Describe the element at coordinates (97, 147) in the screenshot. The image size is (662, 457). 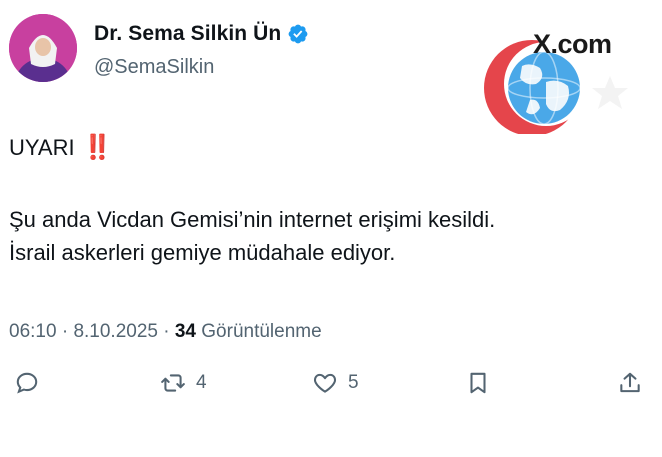
I see `double-exclamation-emoji: ‼️` at that location.